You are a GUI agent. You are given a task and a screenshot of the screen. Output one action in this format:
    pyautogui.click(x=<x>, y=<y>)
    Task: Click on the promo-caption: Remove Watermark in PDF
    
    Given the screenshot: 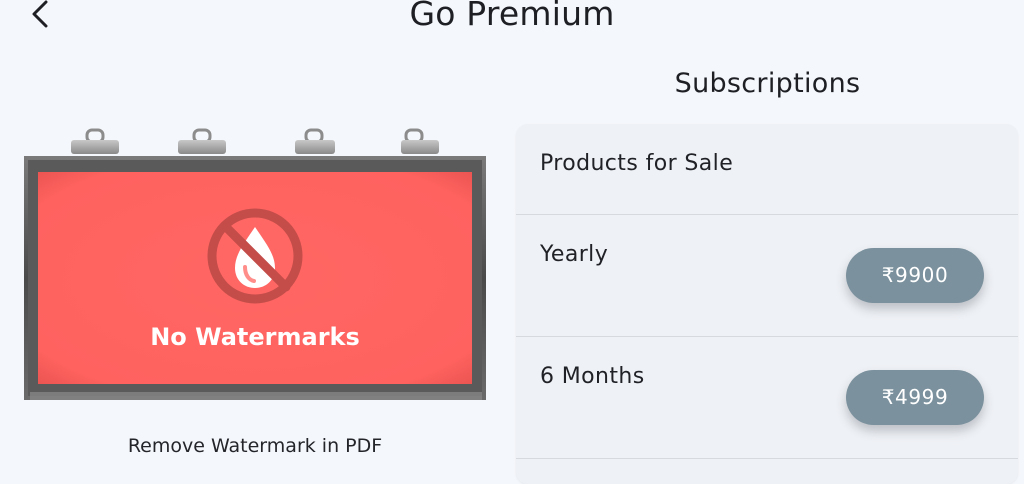 What is the action you would take?
    pyautogui.click(x=255, y=446)
    